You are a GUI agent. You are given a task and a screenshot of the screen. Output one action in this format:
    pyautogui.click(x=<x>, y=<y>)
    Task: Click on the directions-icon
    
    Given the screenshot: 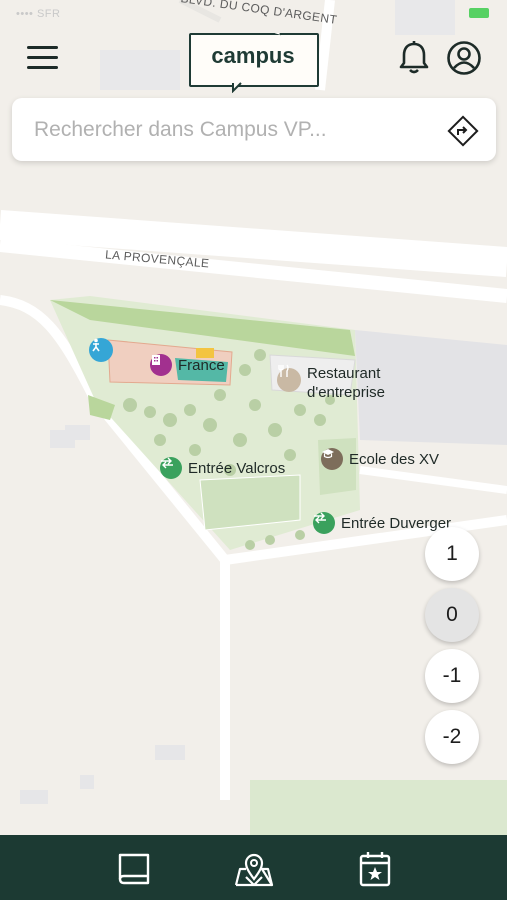 What is the action you would take?
    pyautogui.click(x=463, y=131)
    